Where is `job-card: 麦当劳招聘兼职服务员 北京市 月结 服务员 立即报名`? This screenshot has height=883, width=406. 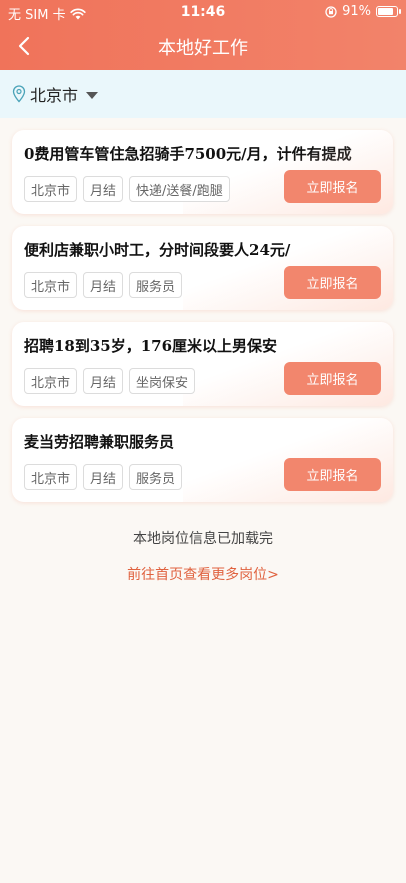 job-card: 麦当劳招聘兼职服务员 北京市 月结 服务员 立即报名 is located at coordinates (202, 460).